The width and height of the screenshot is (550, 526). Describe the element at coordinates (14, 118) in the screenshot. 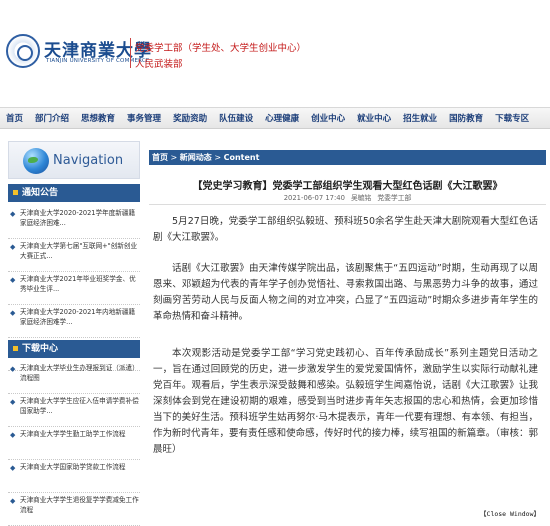

I see `nav-item-home: 首页` at that location.